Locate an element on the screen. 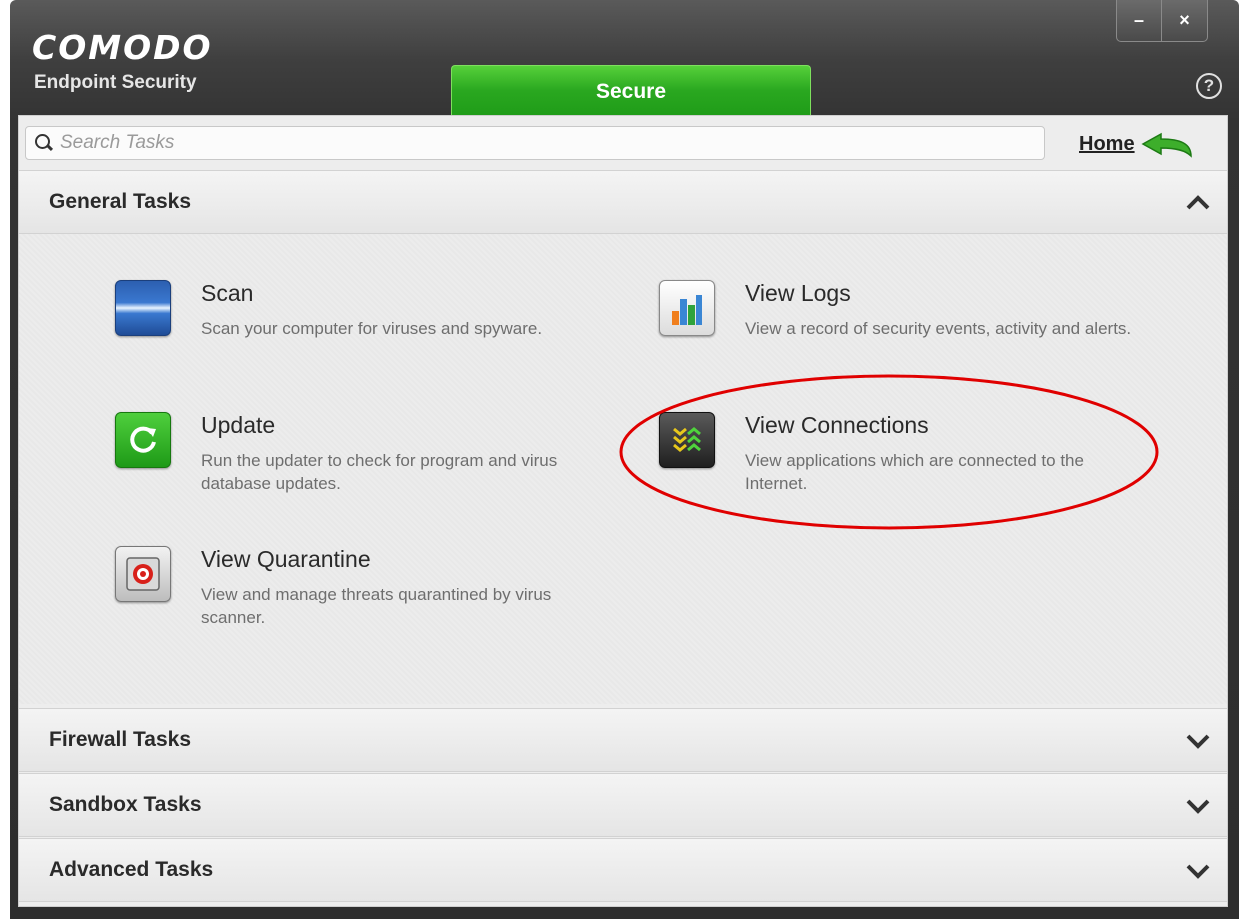  connections-icon is located at coordinates (687, 440).